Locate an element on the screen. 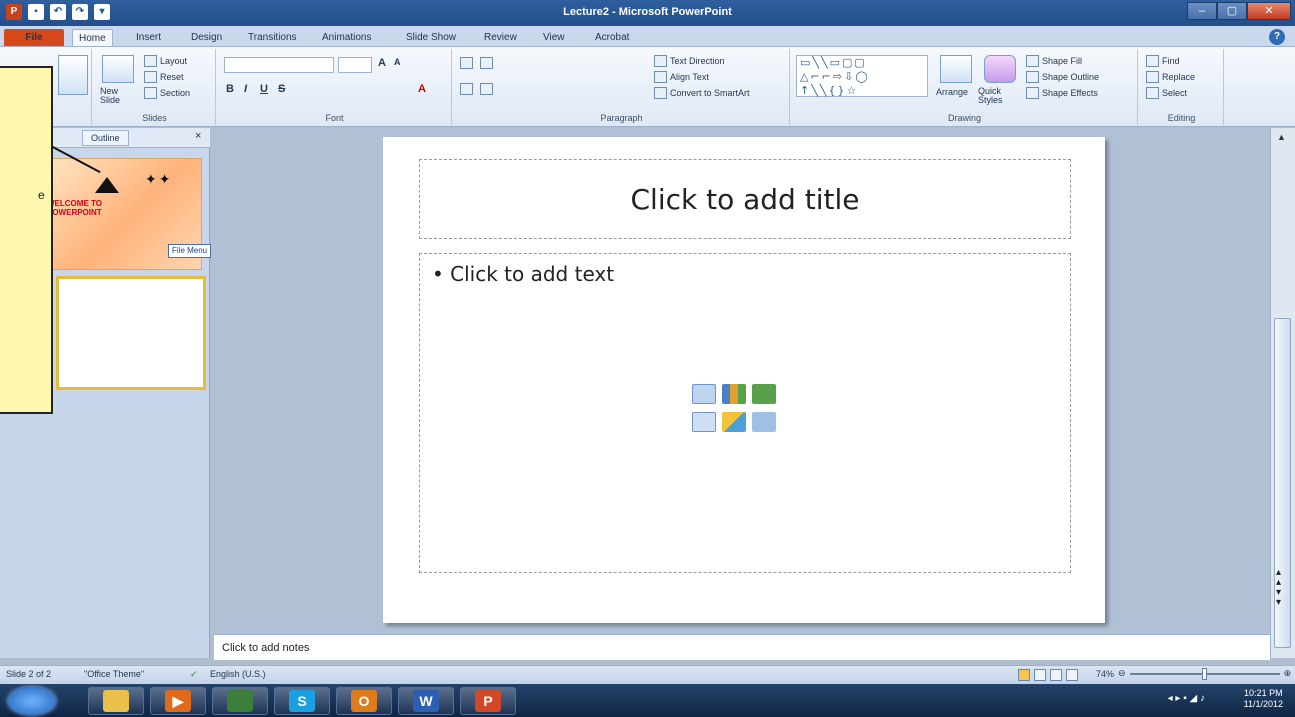 Image resolution: width=1295 pixels, height=717 pixels. arrange-icon is located at coordinates (956, 69).